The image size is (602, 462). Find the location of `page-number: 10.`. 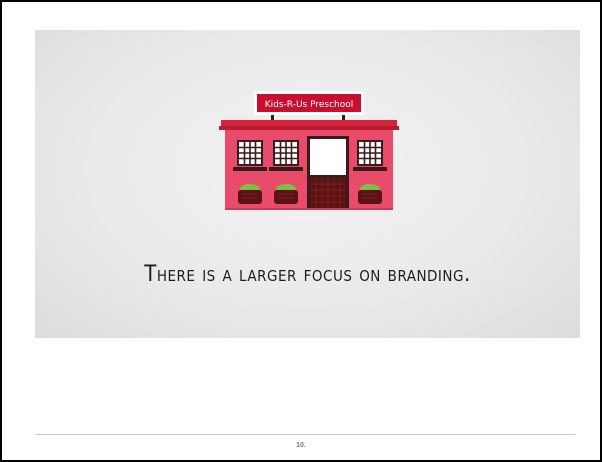

page-number: 10. is located at coordinates (301, 445).